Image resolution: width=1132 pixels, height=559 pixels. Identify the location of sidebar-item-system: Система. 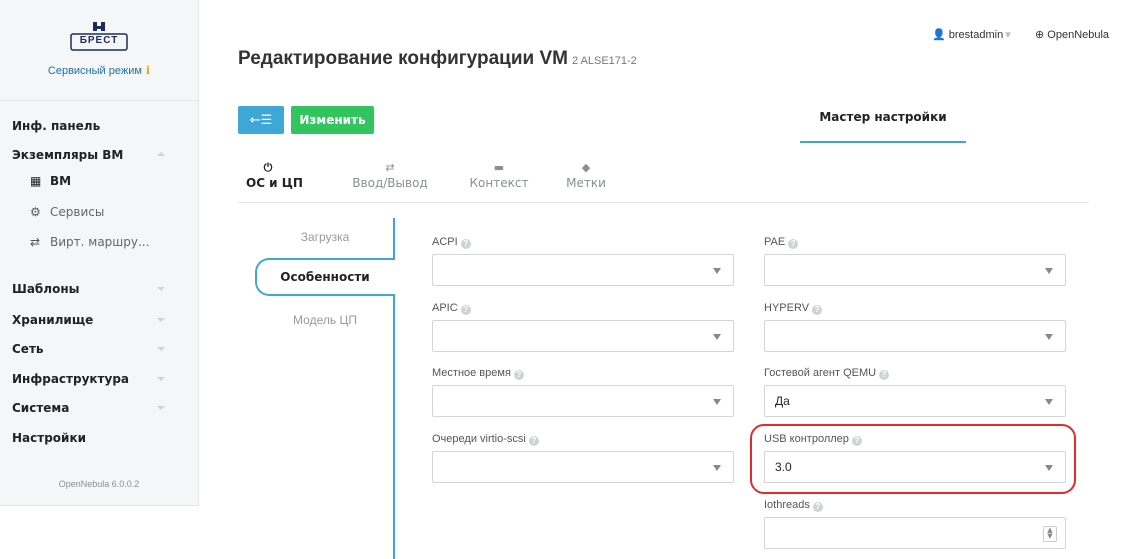
(40, 408).